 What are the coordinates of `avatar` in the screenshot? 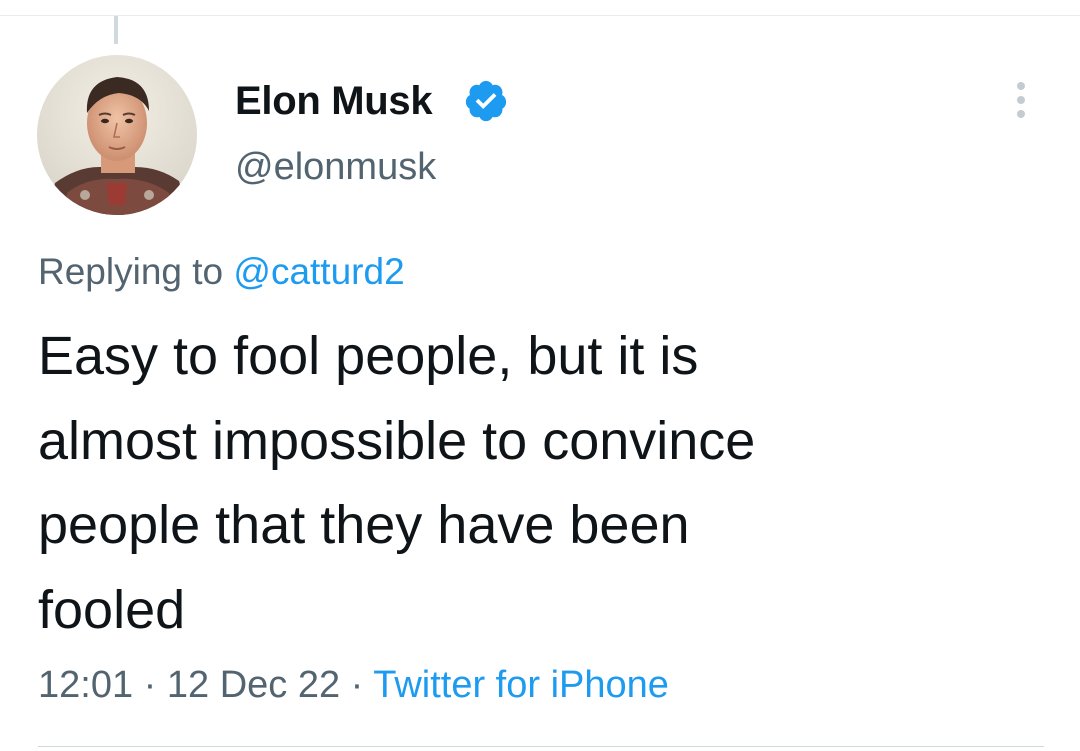 It's located at (117, 135).